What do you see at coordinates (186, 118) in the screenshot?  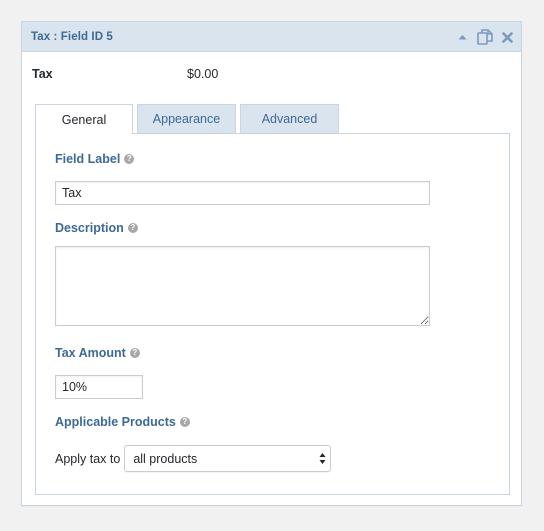 I see `tab-appearance: Appearance` at bounding box center [186, 118].